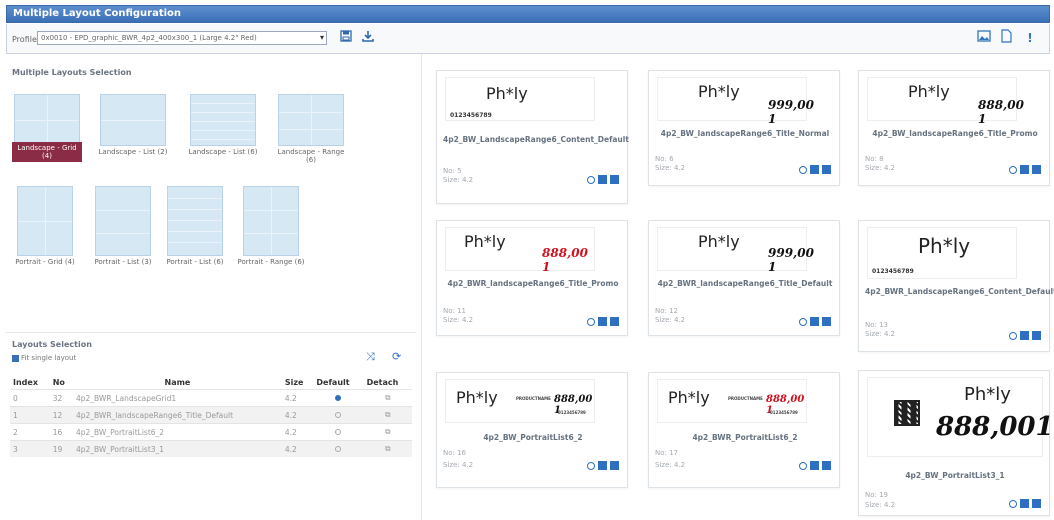 This screenshot has height=520, width=1054. I want to click on row-name: 4p2_BWR_LandscapeGrid1, so click(177, 398).